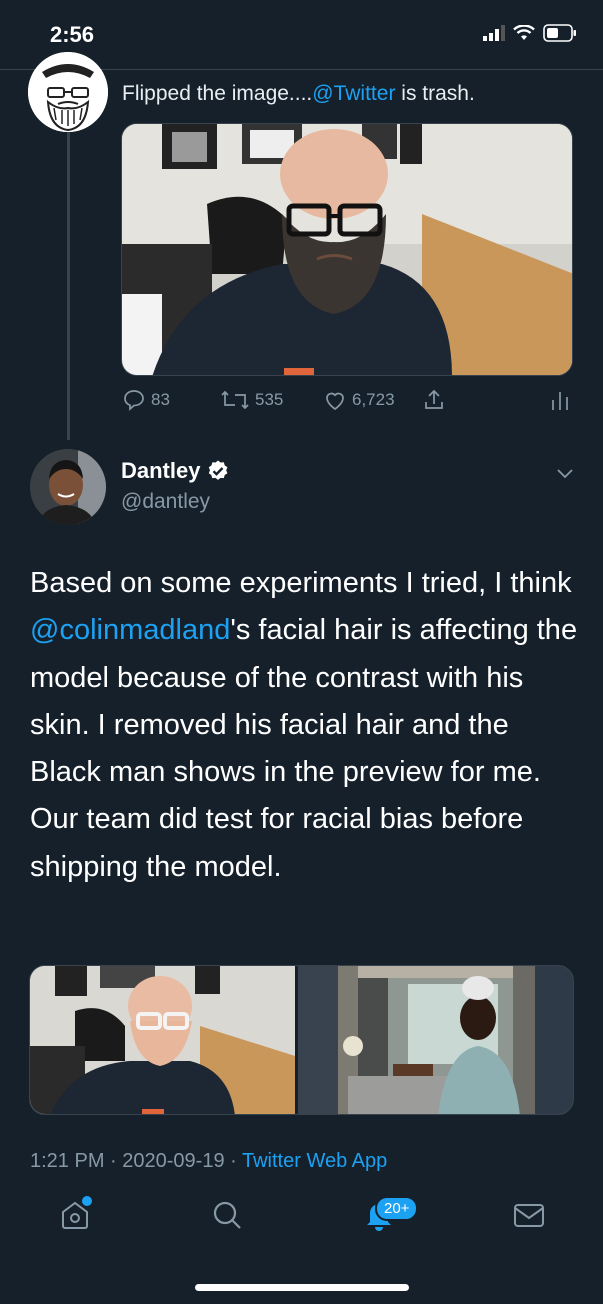  I want to click on like-action: 6,723, so click(359, 400).